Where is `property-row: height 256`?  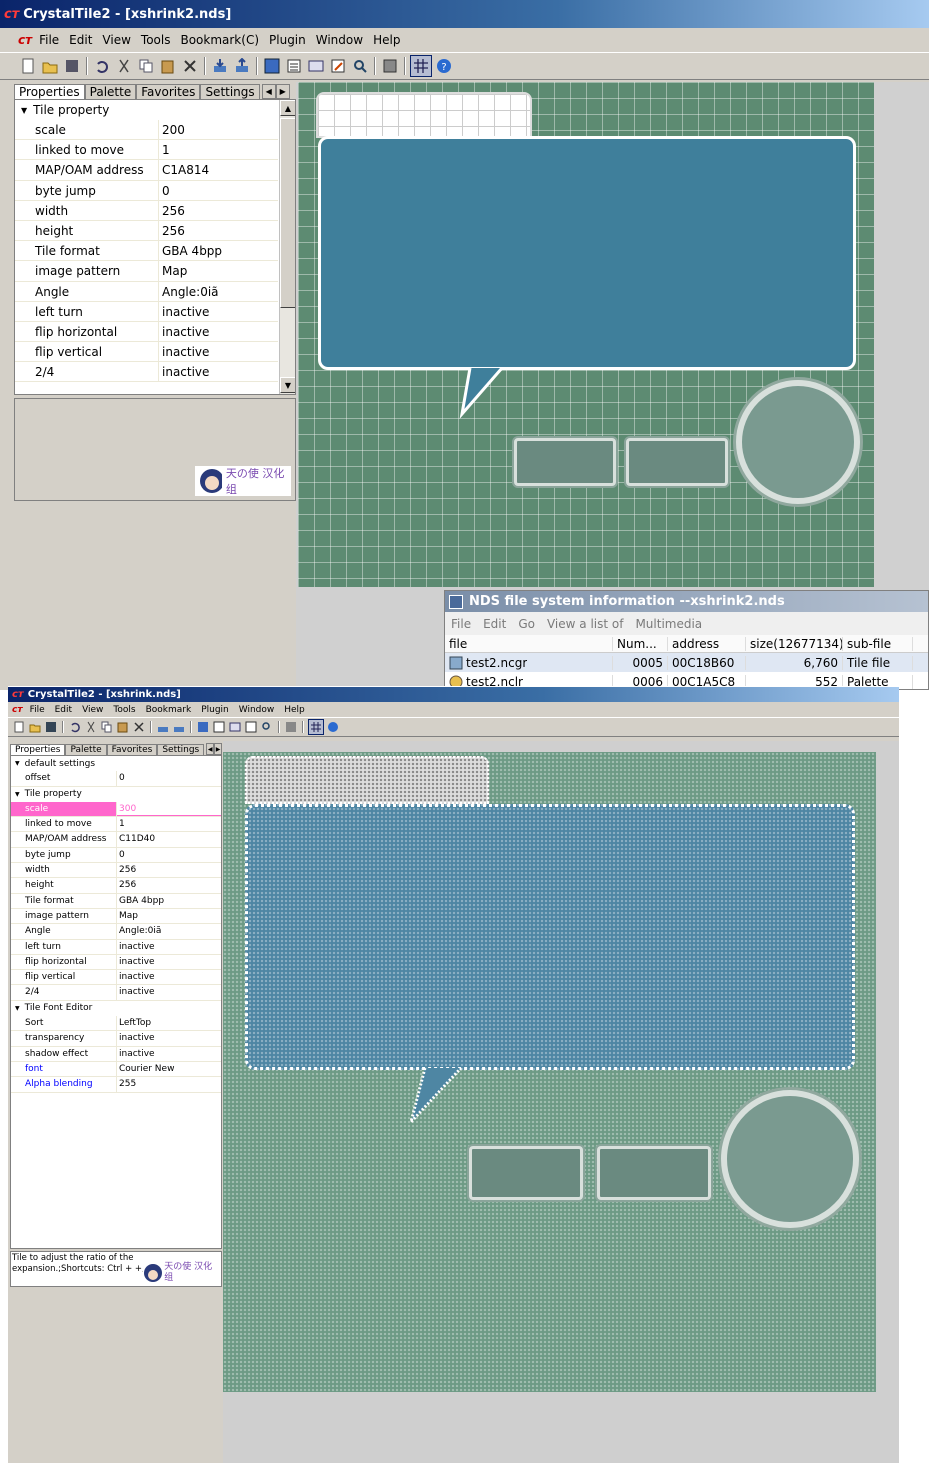
property-row: height 256 is located at coordinates (116, 886).